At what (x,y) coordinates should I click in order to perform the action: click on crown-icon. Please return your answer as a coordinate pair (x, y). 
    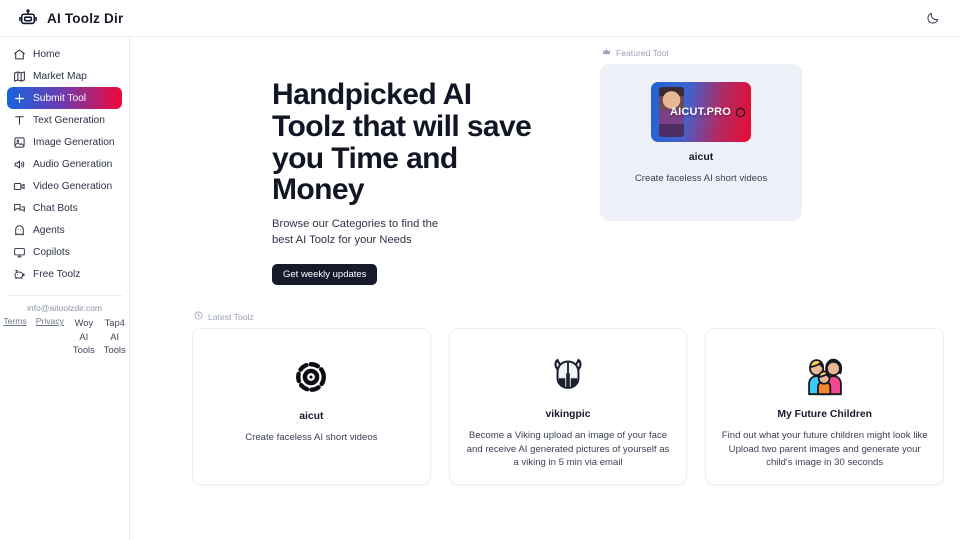
    Looking at the image, I should click on (606, 52).